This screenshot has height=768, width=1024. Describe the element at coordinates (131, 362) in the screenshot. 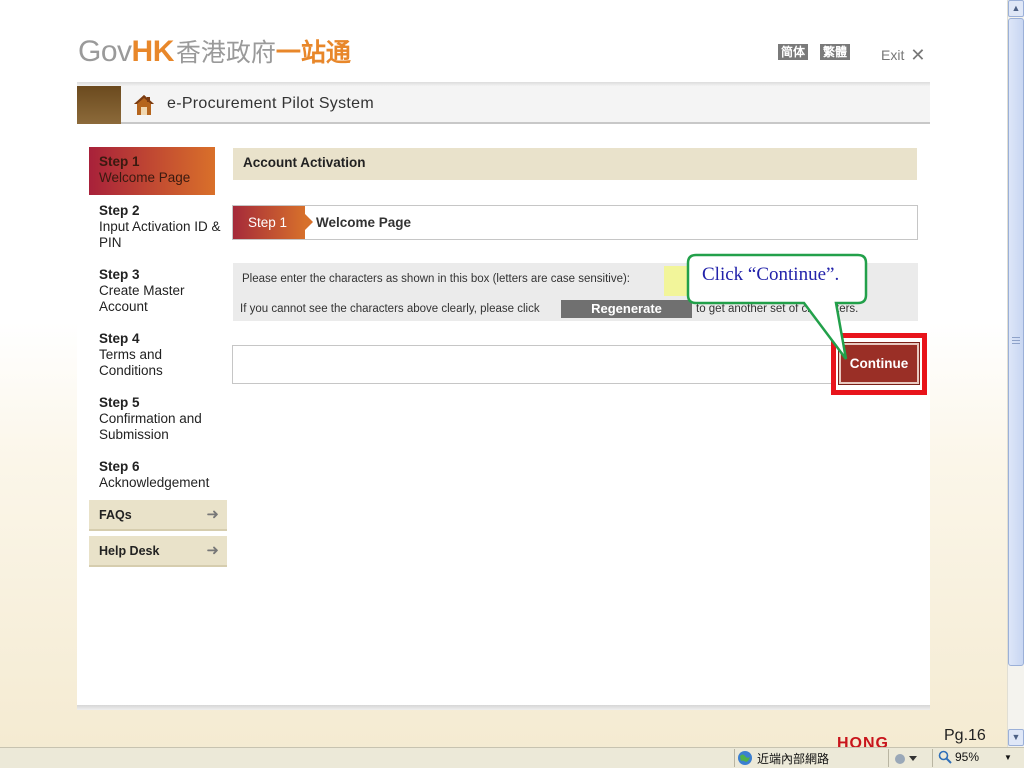

I see `step-label: Terms and Conditions` at that location.